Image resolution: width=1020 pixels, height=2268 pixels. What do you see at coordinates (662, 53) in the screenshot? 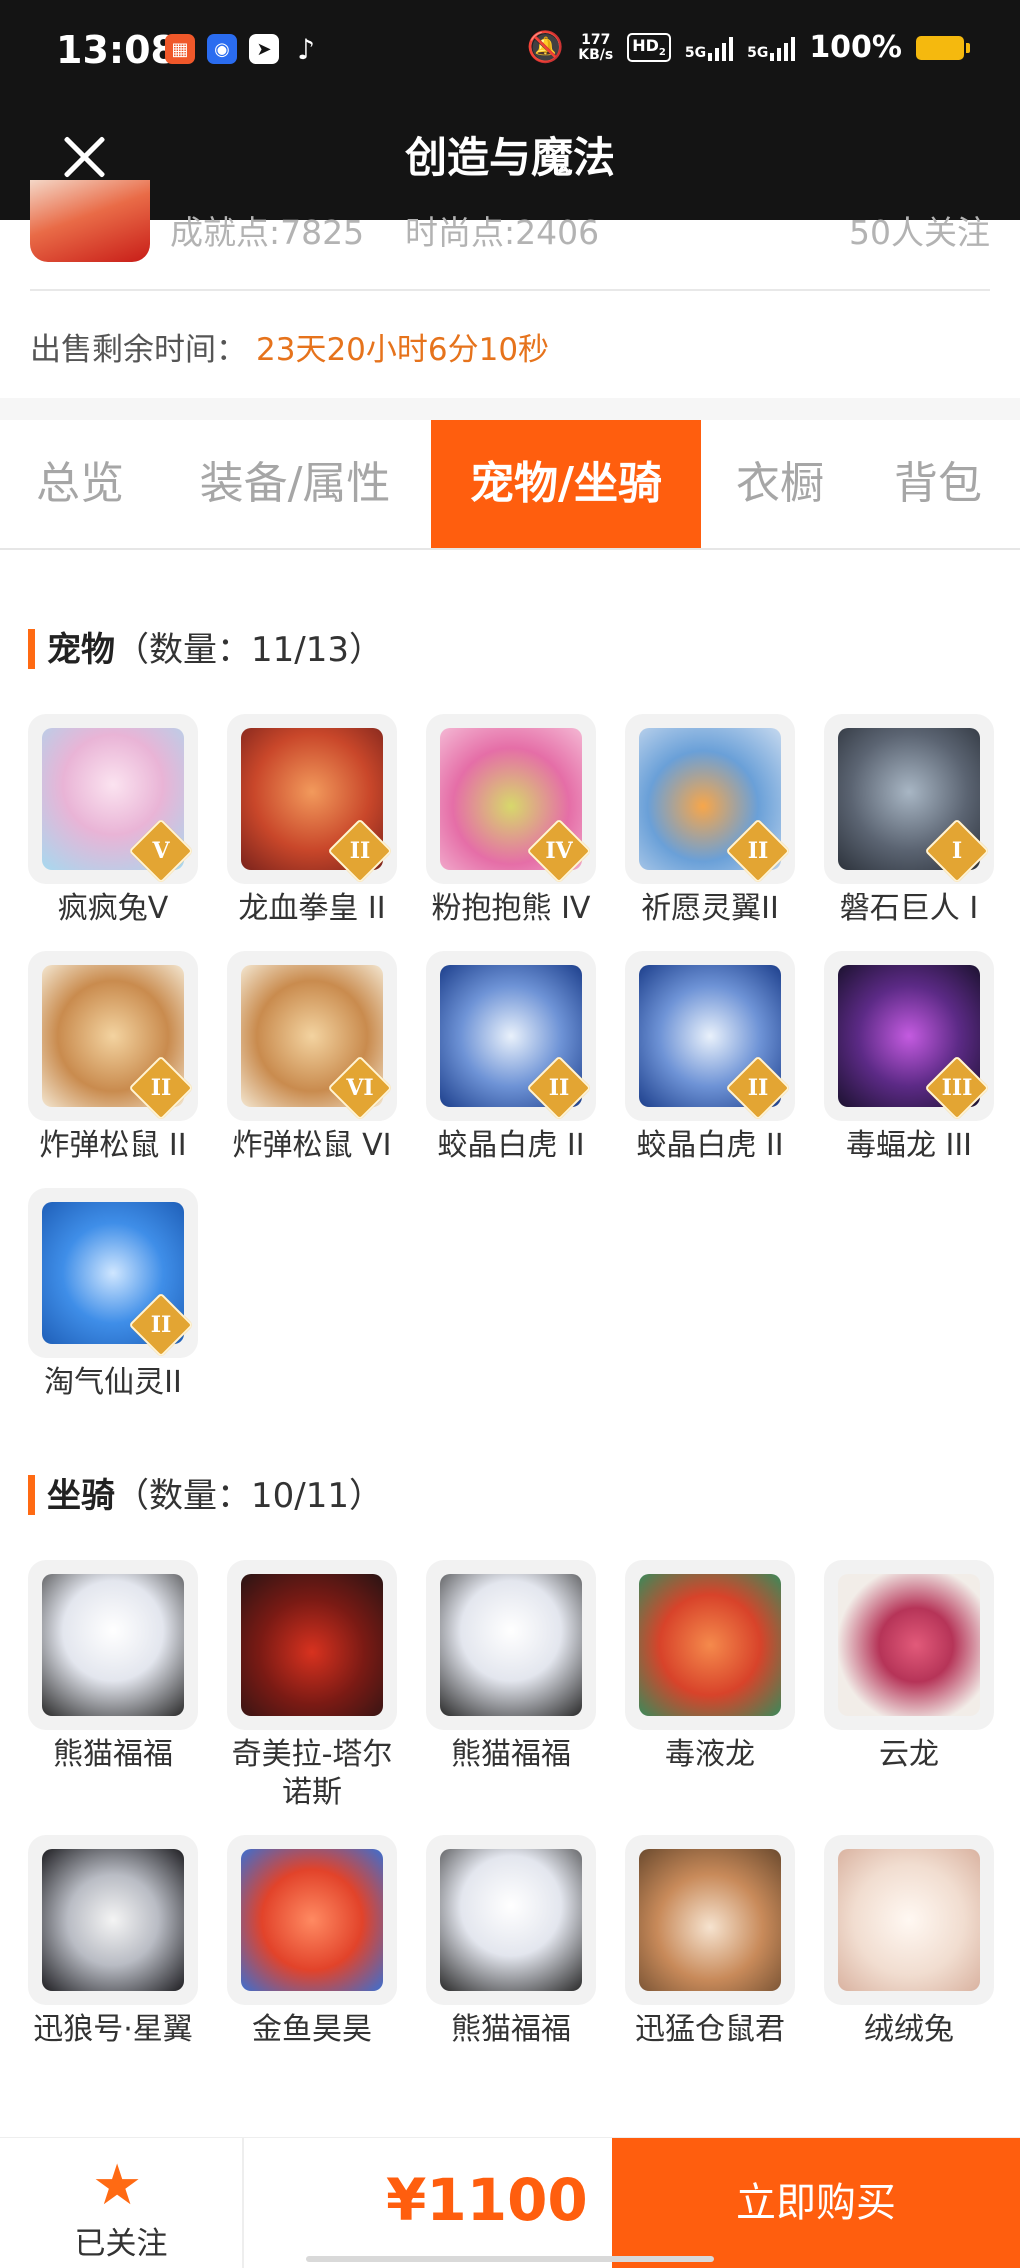
I see `hd-sub: 2` at bounding box center [662, 53].